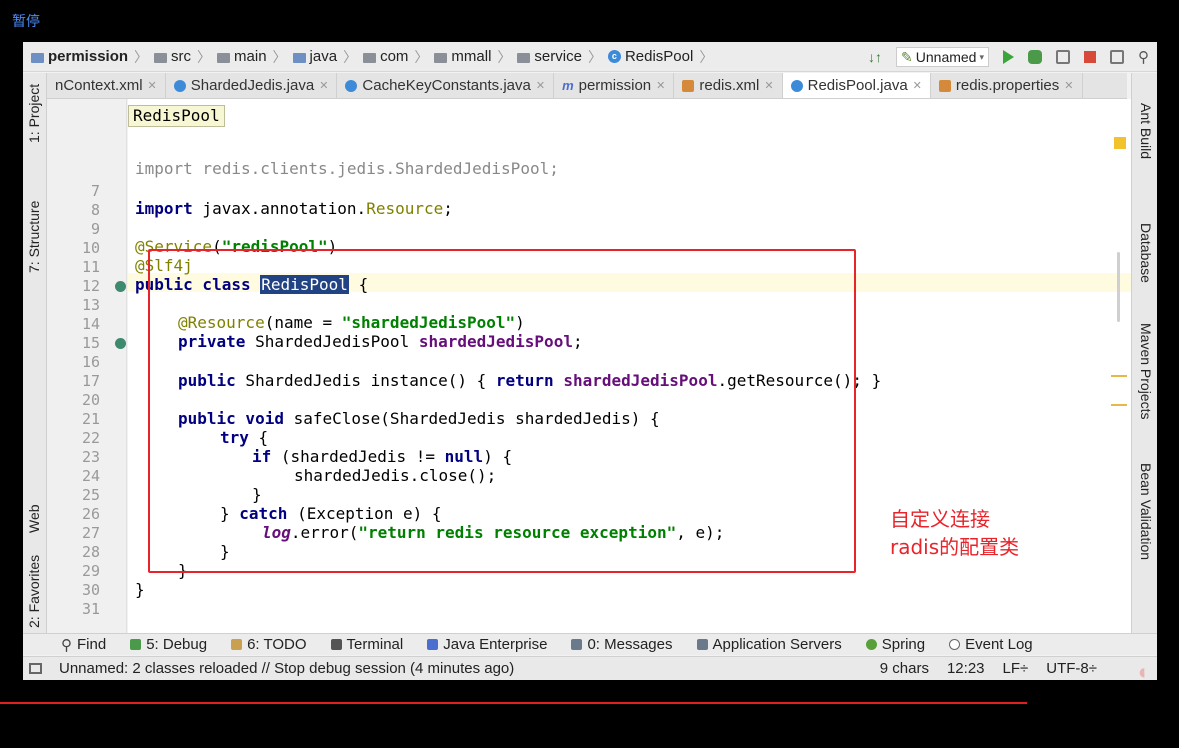  What do you see at coordinates (991, 644) in the screenshot?
I see `tool-event-log: Event Log` at bounding box center [991, 644].